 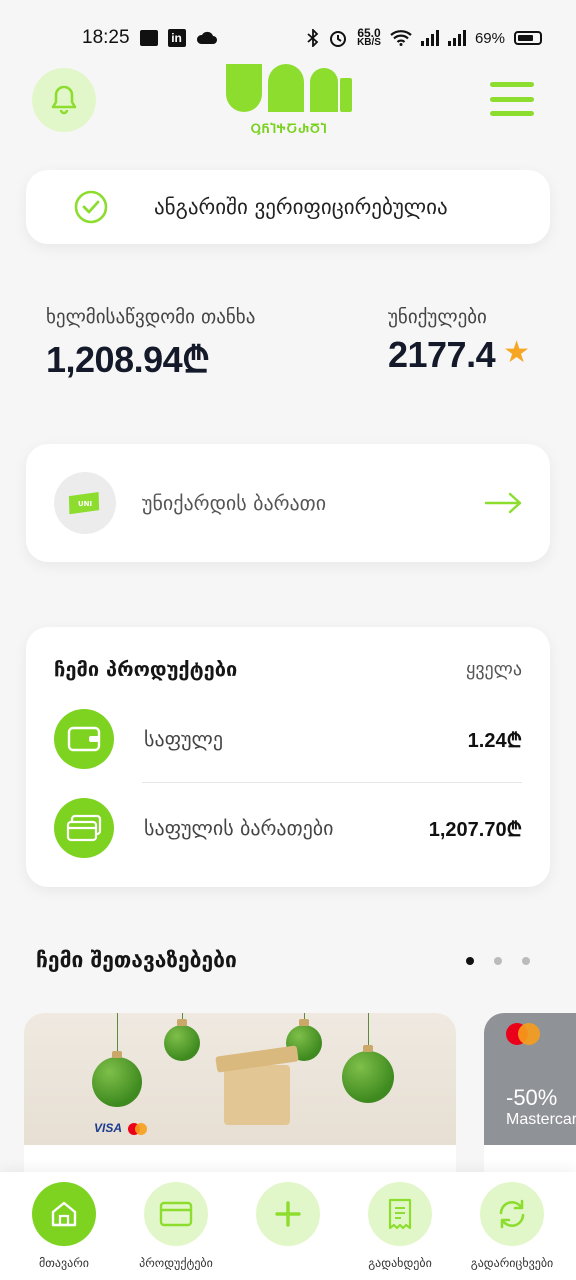 What do you see at coordinates (146, 669) in the screenshot?
I see `products-title: ჩემი პროდუქტები` at bounding box center [146, 669].